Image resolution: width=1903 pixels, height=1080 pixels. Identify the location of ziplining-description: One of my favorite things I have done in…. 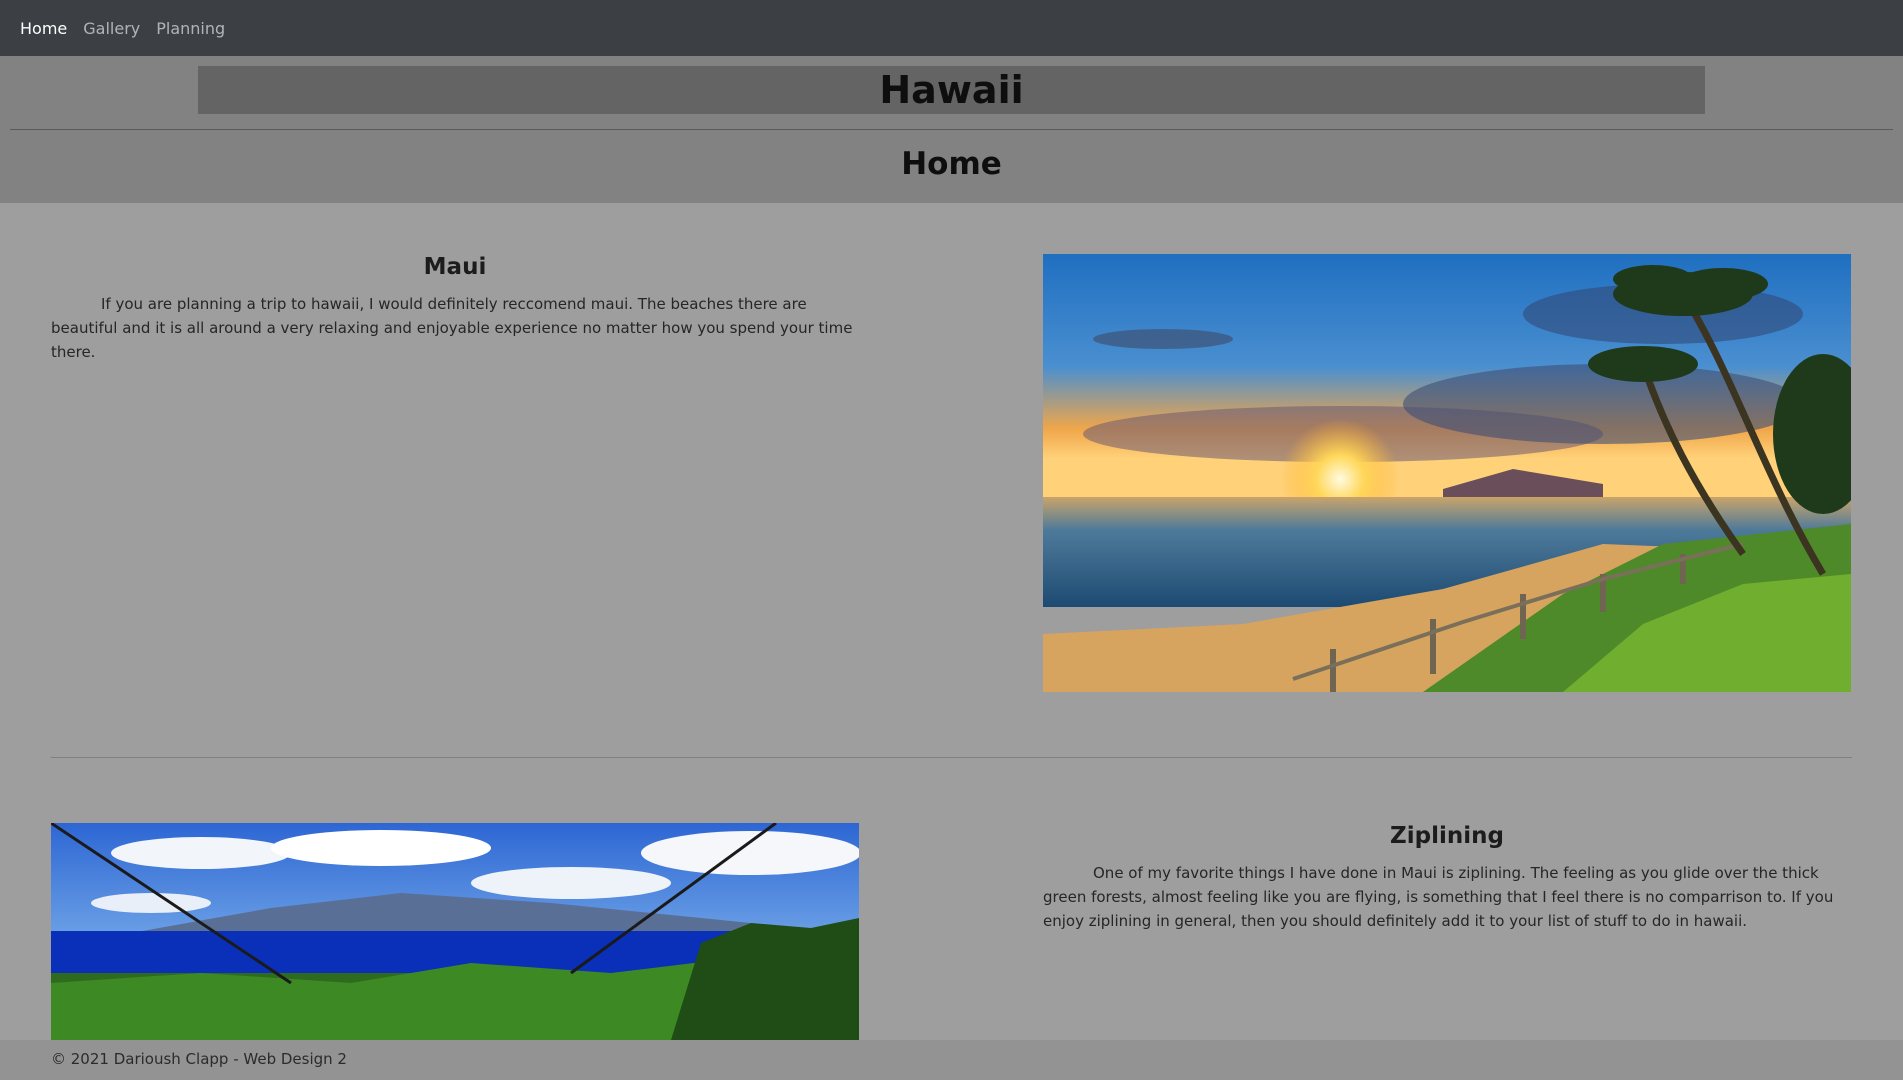
(1438, 897).